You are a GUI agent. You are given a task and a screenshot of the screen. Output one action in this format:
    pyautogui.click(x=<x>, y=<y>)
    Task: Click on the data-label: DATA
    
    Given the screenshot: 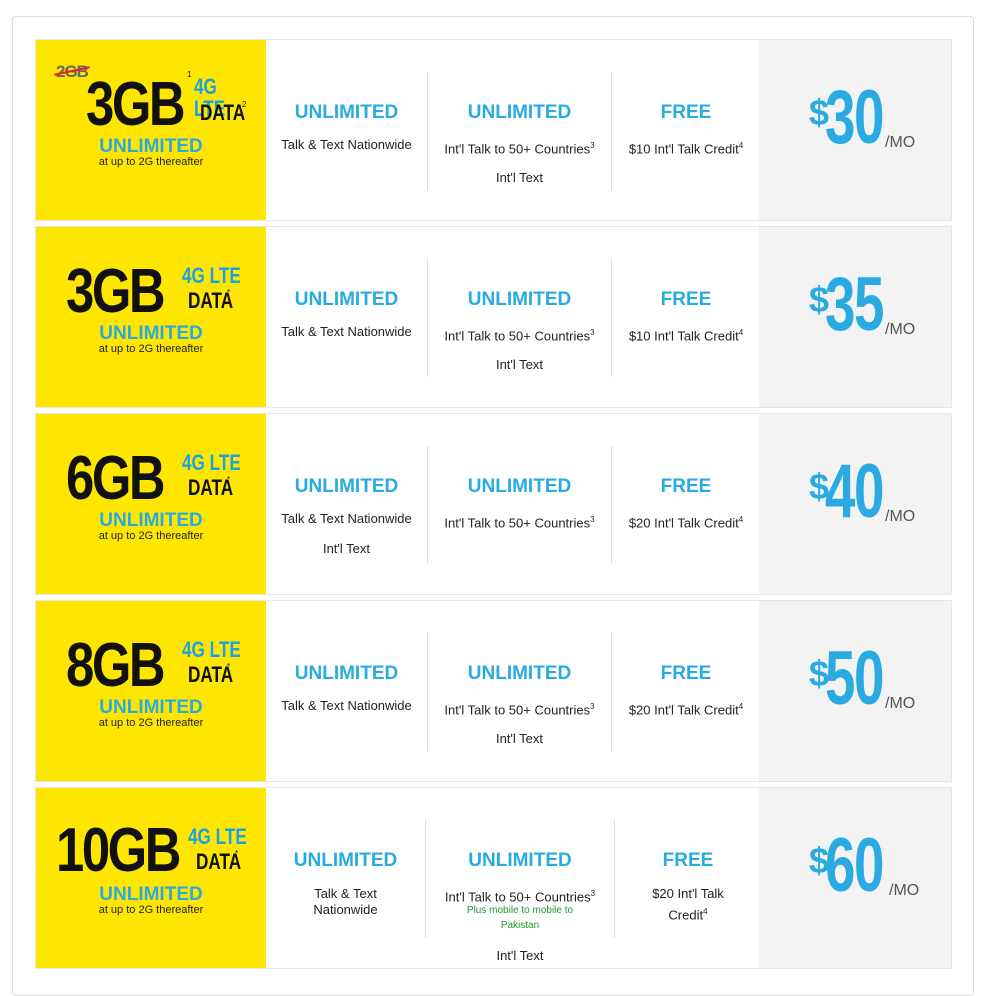 What is the action you would take?
    pyautogui.click(x=223, y=112)
    